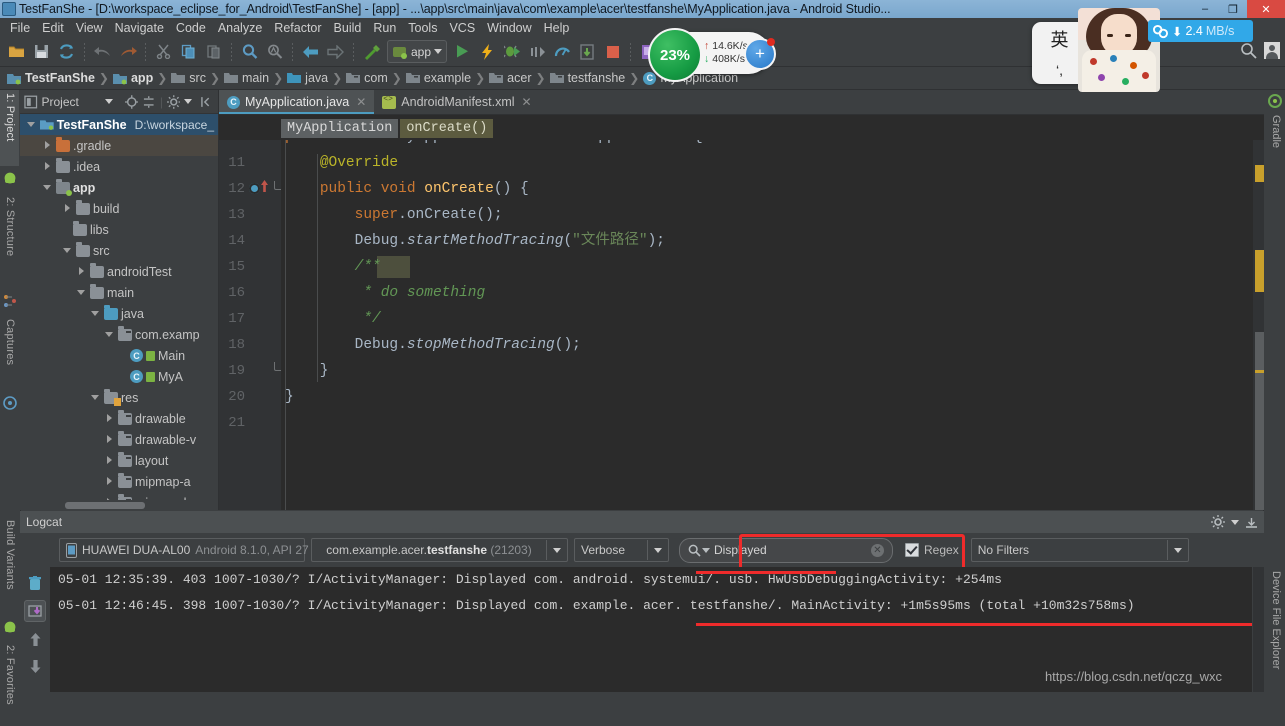 Image resolution: width=1285 pixels, height=726 pixels. Describe the element at coordinates (9, 242) in the screenshot. I see `sidebar-item-structure: 2: Structure` at that location.